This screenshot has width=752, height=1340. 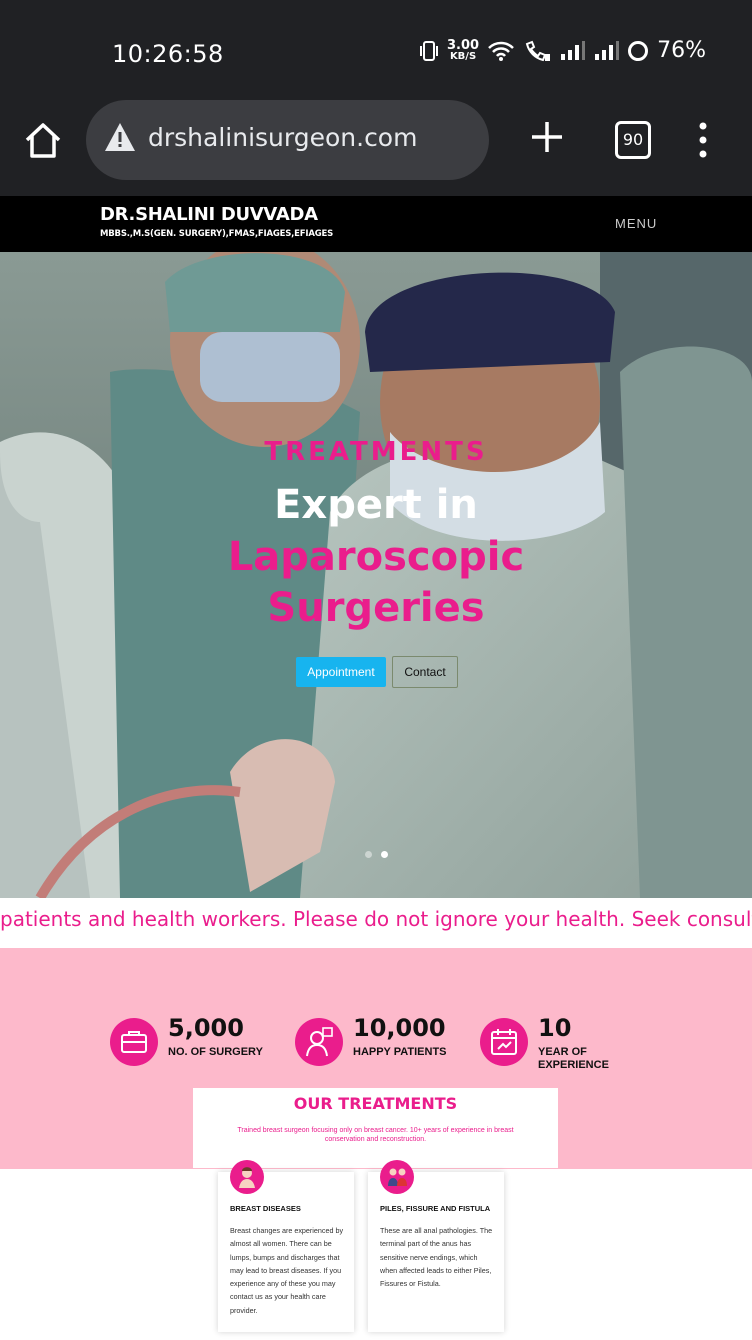 What do you see at coordinates (562, 1052) in the screenshot?
I see `stat-experience-label-line1: YEAR OF` at bounding box center [562, 1052].